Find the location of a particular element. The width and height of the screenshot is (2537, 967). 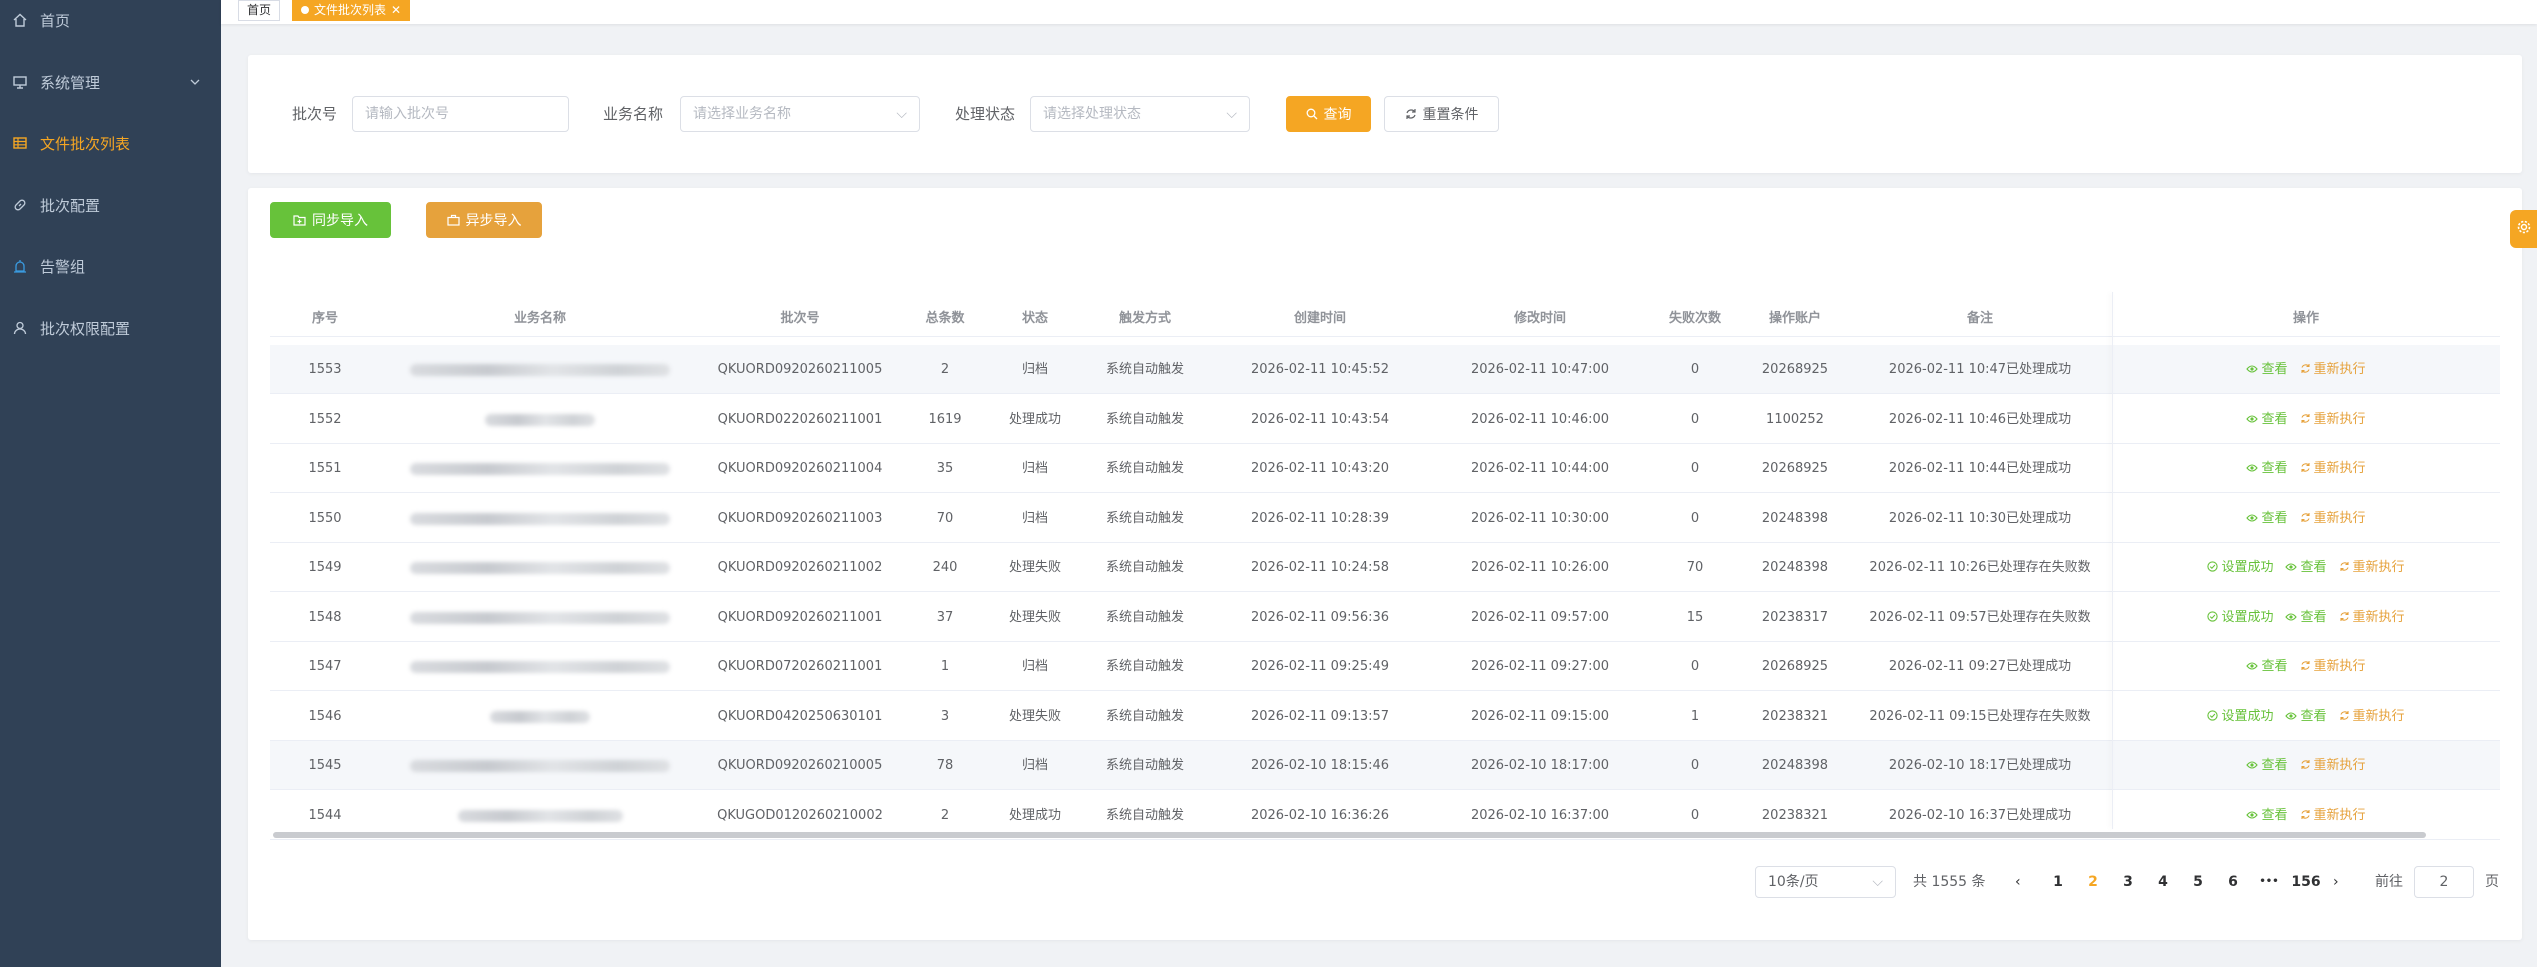

prev-page-button: ‹ is located at coordinates (2018, 882).